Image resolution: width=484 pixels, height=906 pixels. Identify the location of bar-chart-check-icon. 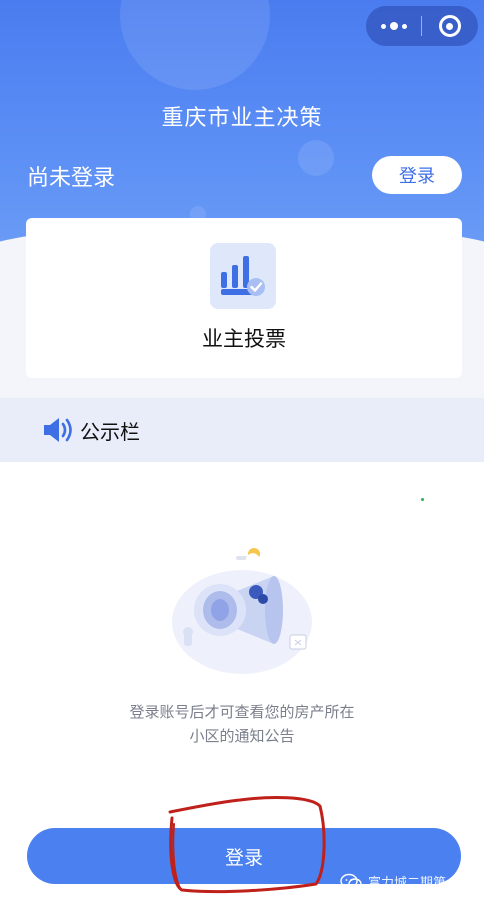
(243, 276).